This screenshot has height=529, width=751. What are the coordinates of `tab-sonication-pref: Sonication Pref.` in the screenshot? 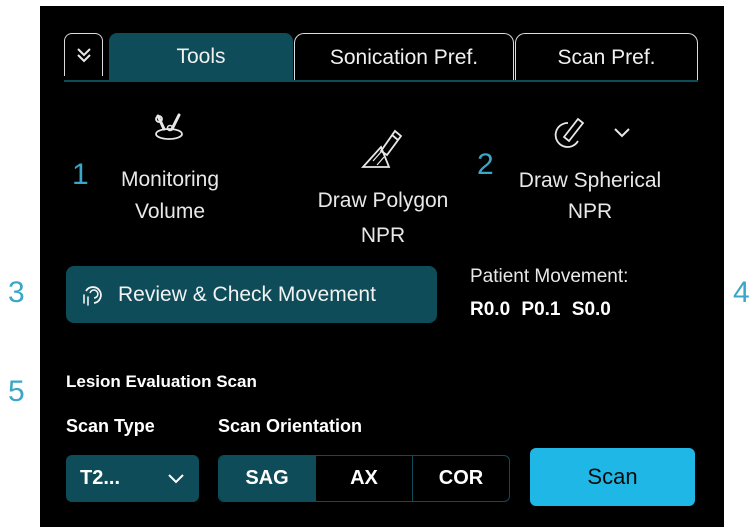 It's located at (404, 57).